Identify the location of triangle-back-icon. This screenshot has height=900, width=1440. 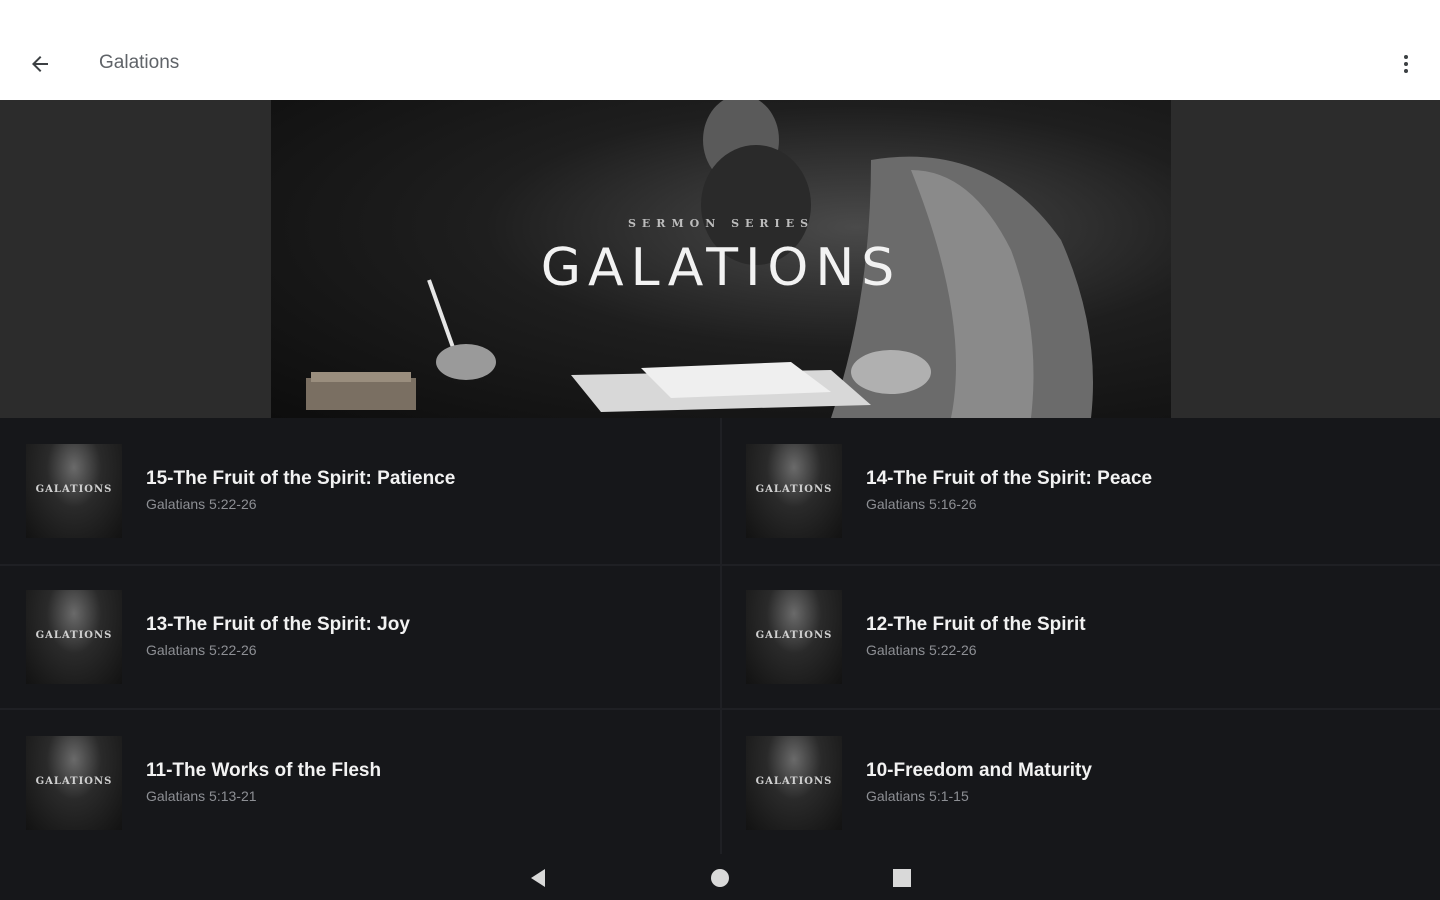
(538, 878).